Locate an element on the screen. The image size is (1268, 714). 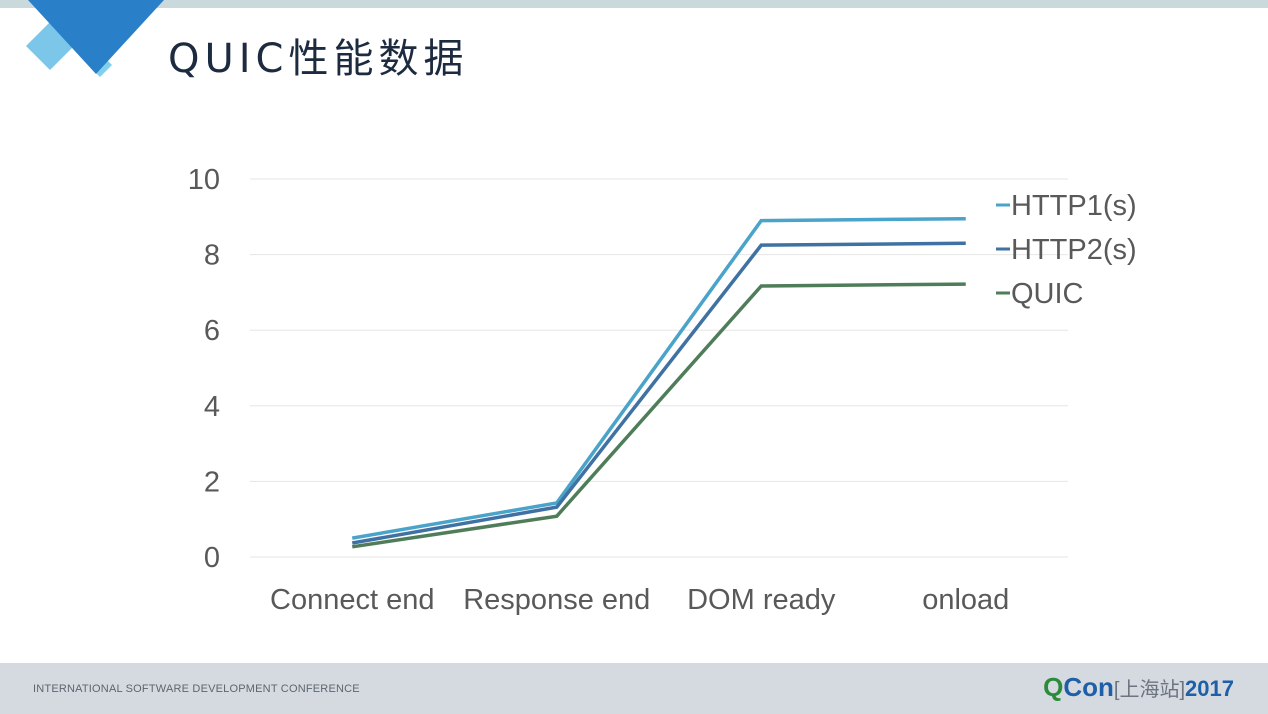
x-tick-label: Response end is located at coordinates (556, 600).